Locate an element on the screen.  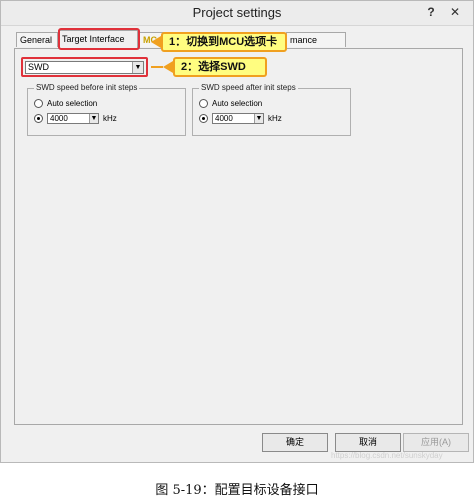
tab-general: General is located at coordinates (37, 39).